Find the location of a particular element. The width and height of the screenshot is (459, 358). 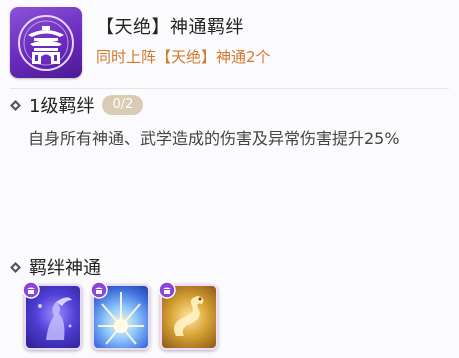

bond-level-header: 1级羁绊 0/2 is located at coordinates (77, 105).